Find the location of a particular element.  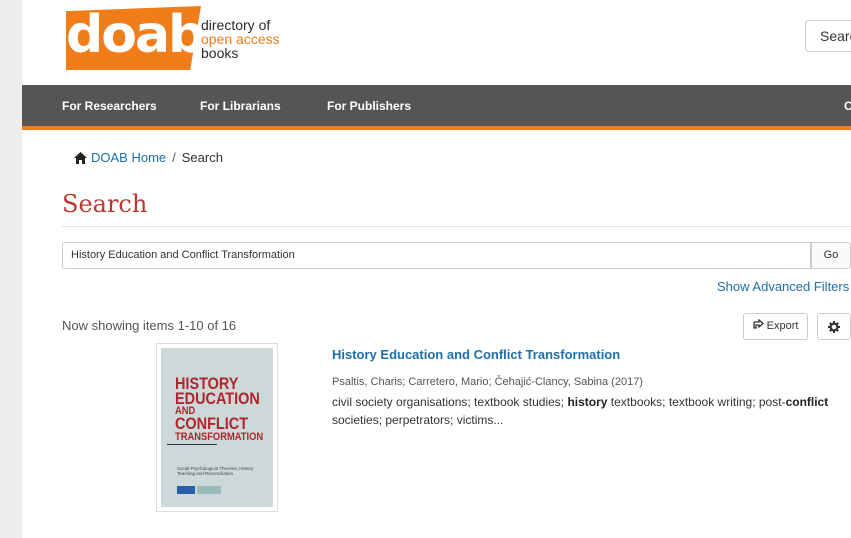

export-button: Export is located at coordinates (775, 326).